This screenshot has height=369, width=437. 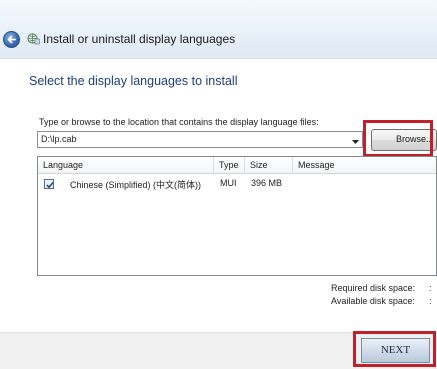 I want to click on path-input-value: D:\lp.cab, so click(x=59, y=139).